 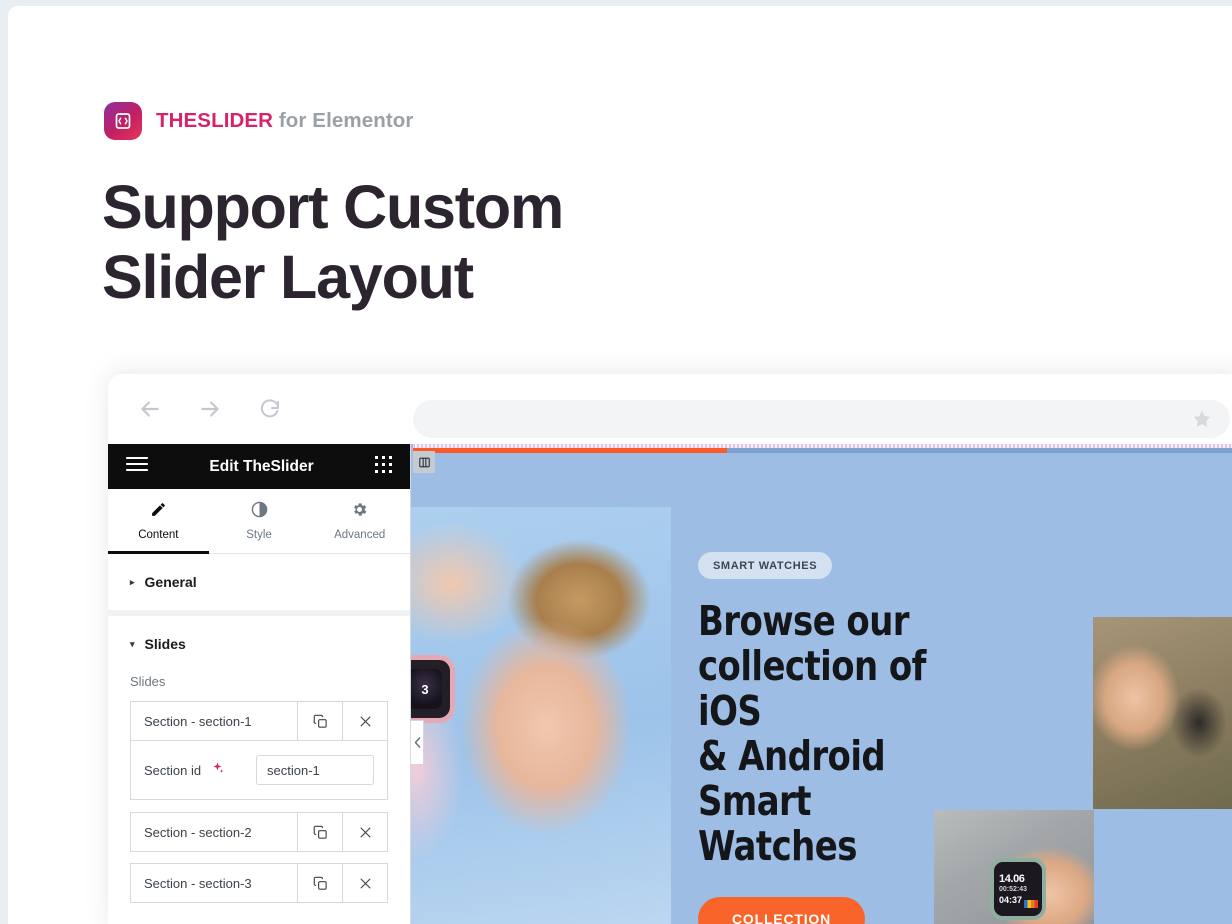 What do you see at coordinates (148, 681) in the screenshot?
I see `slides-field-label: Slides` at bounding box center [148, 681].